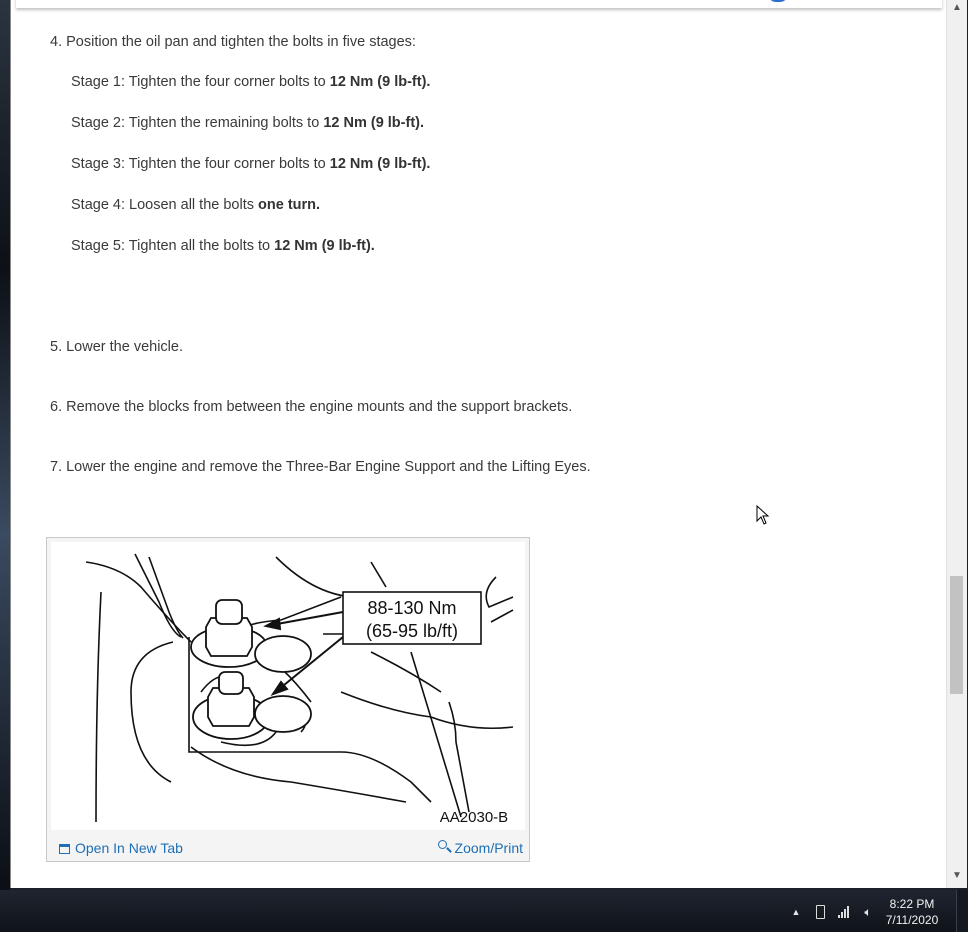 This screenshot has width=968, height=932. I want to click on battery-icon, so click(820, 912).